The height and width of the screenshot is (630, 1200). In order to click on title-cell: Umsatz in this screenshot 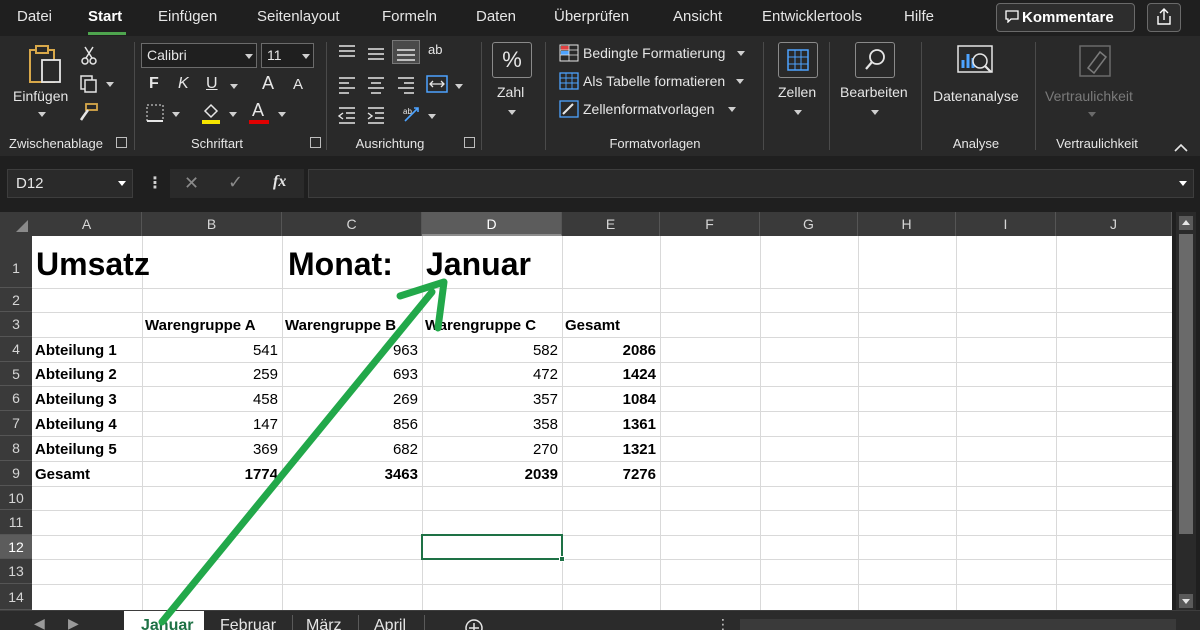, I will do `click(93, 264)`.